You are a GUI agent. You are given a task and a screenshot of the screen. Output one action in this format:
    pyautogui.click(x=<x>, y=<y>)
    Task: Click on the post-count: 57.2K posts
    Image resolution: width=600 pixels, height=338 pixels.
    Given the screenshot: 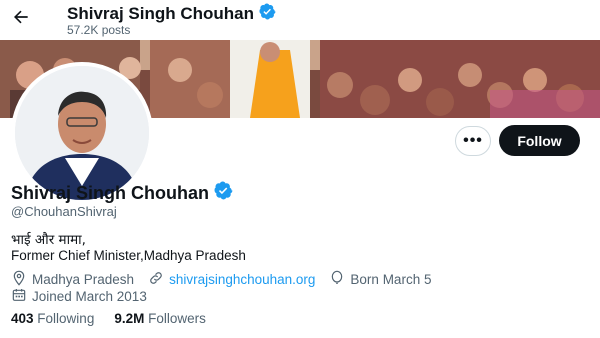 What is the action you would take?
    pyautogui.click(x=99, y=30)
    